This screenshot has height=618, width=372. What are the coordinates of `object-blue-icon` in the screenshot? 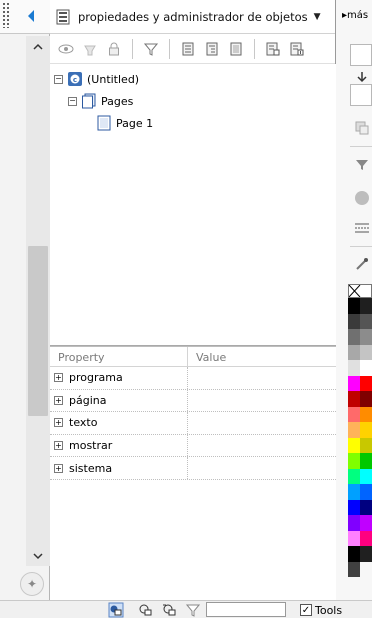 It's located at (116, 610).